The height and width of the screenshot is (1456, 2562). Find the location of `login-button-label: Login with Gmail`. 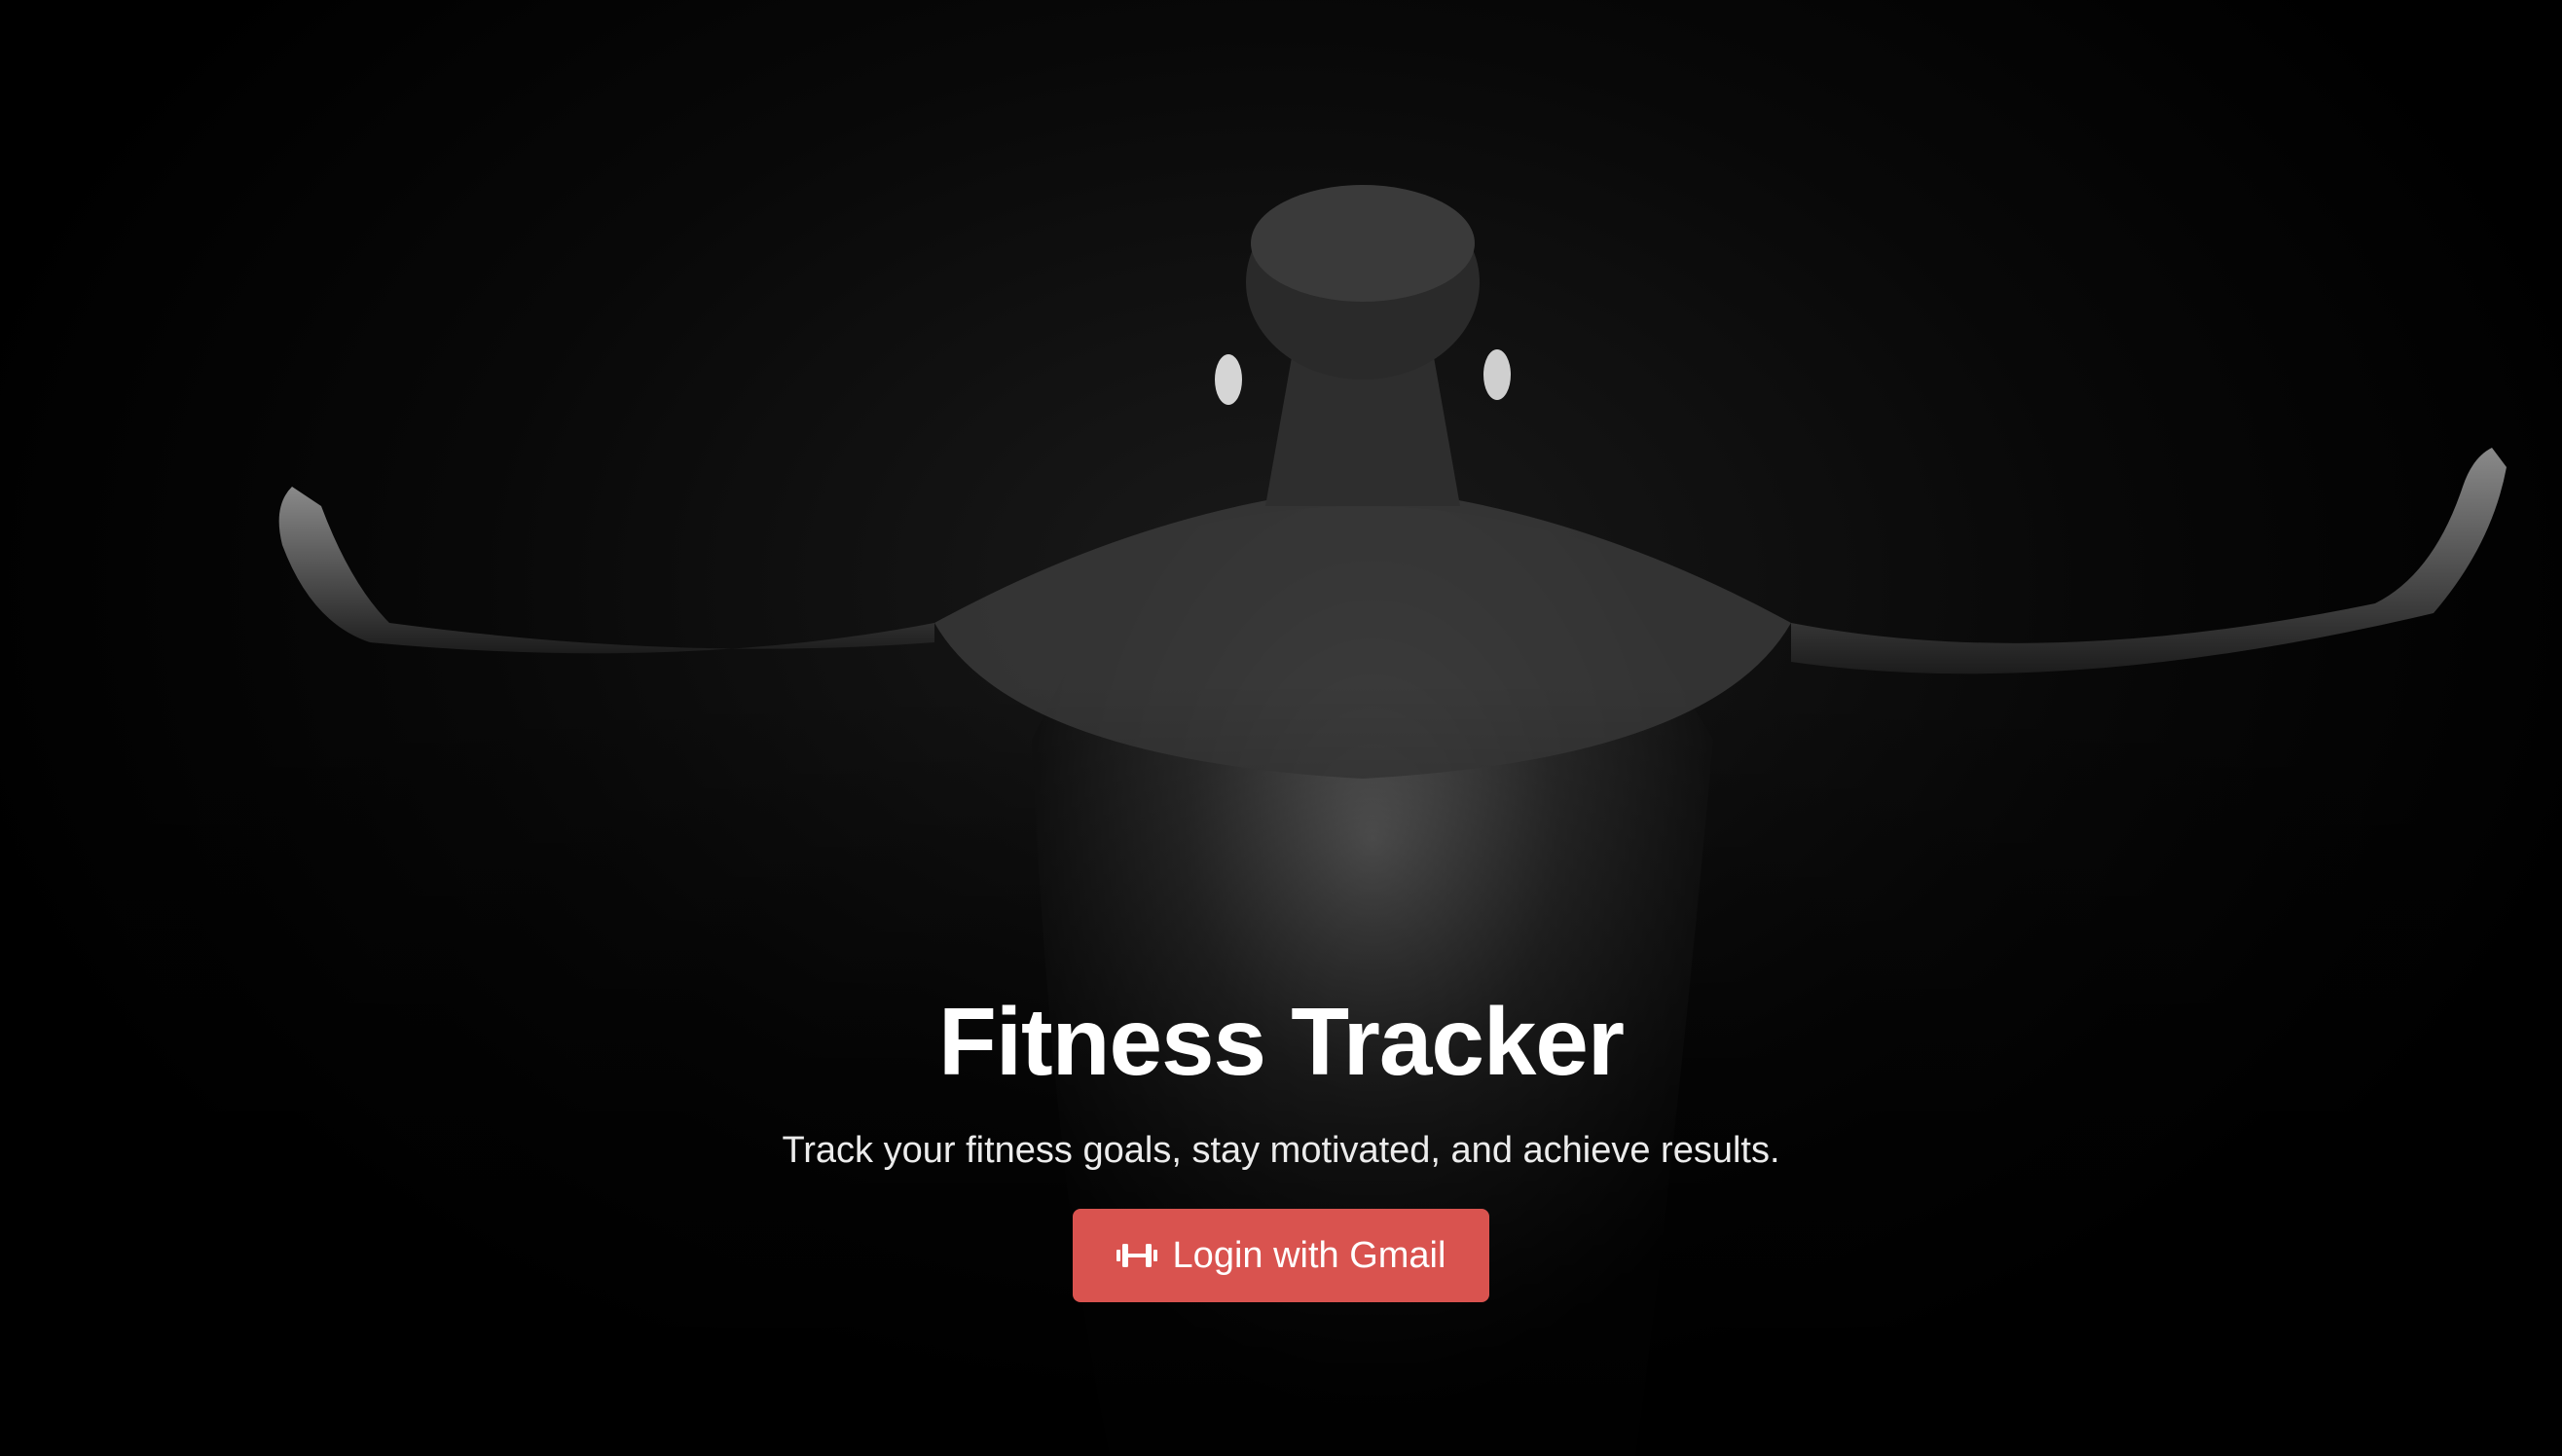

login-button-label: Login with Gmail is located at coordinates (1309, 1255).